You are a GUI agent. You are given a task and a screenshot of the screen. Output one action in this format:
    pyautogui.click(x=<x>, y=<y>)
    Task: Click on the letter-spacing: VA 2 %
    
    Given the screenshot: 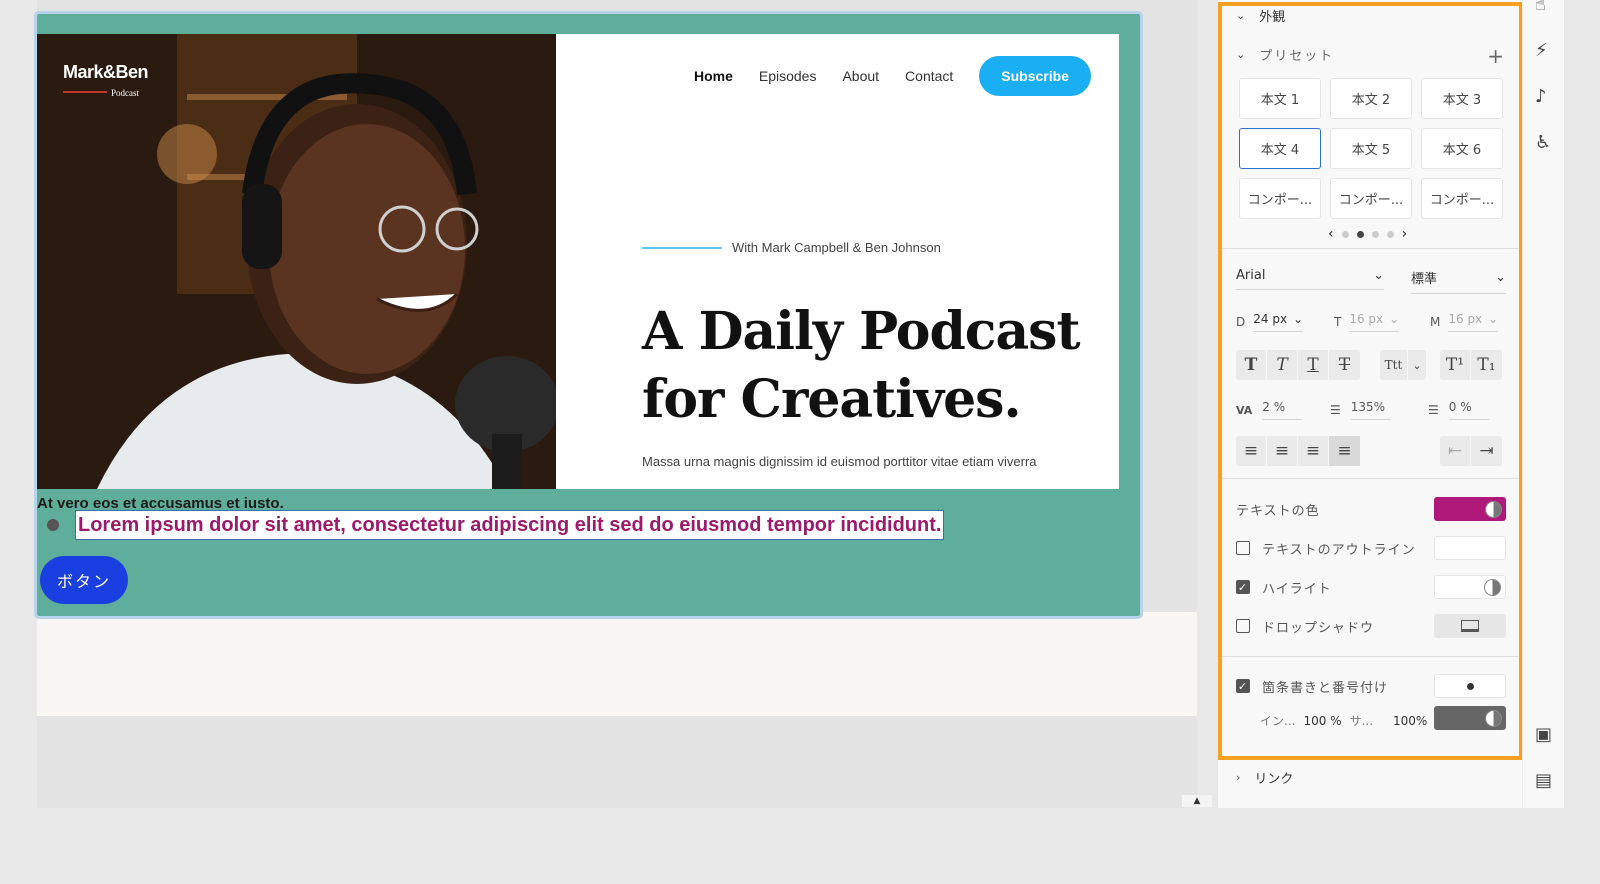 What is the action you would take?
    pyautogui.click(x=1269, y=410)
    